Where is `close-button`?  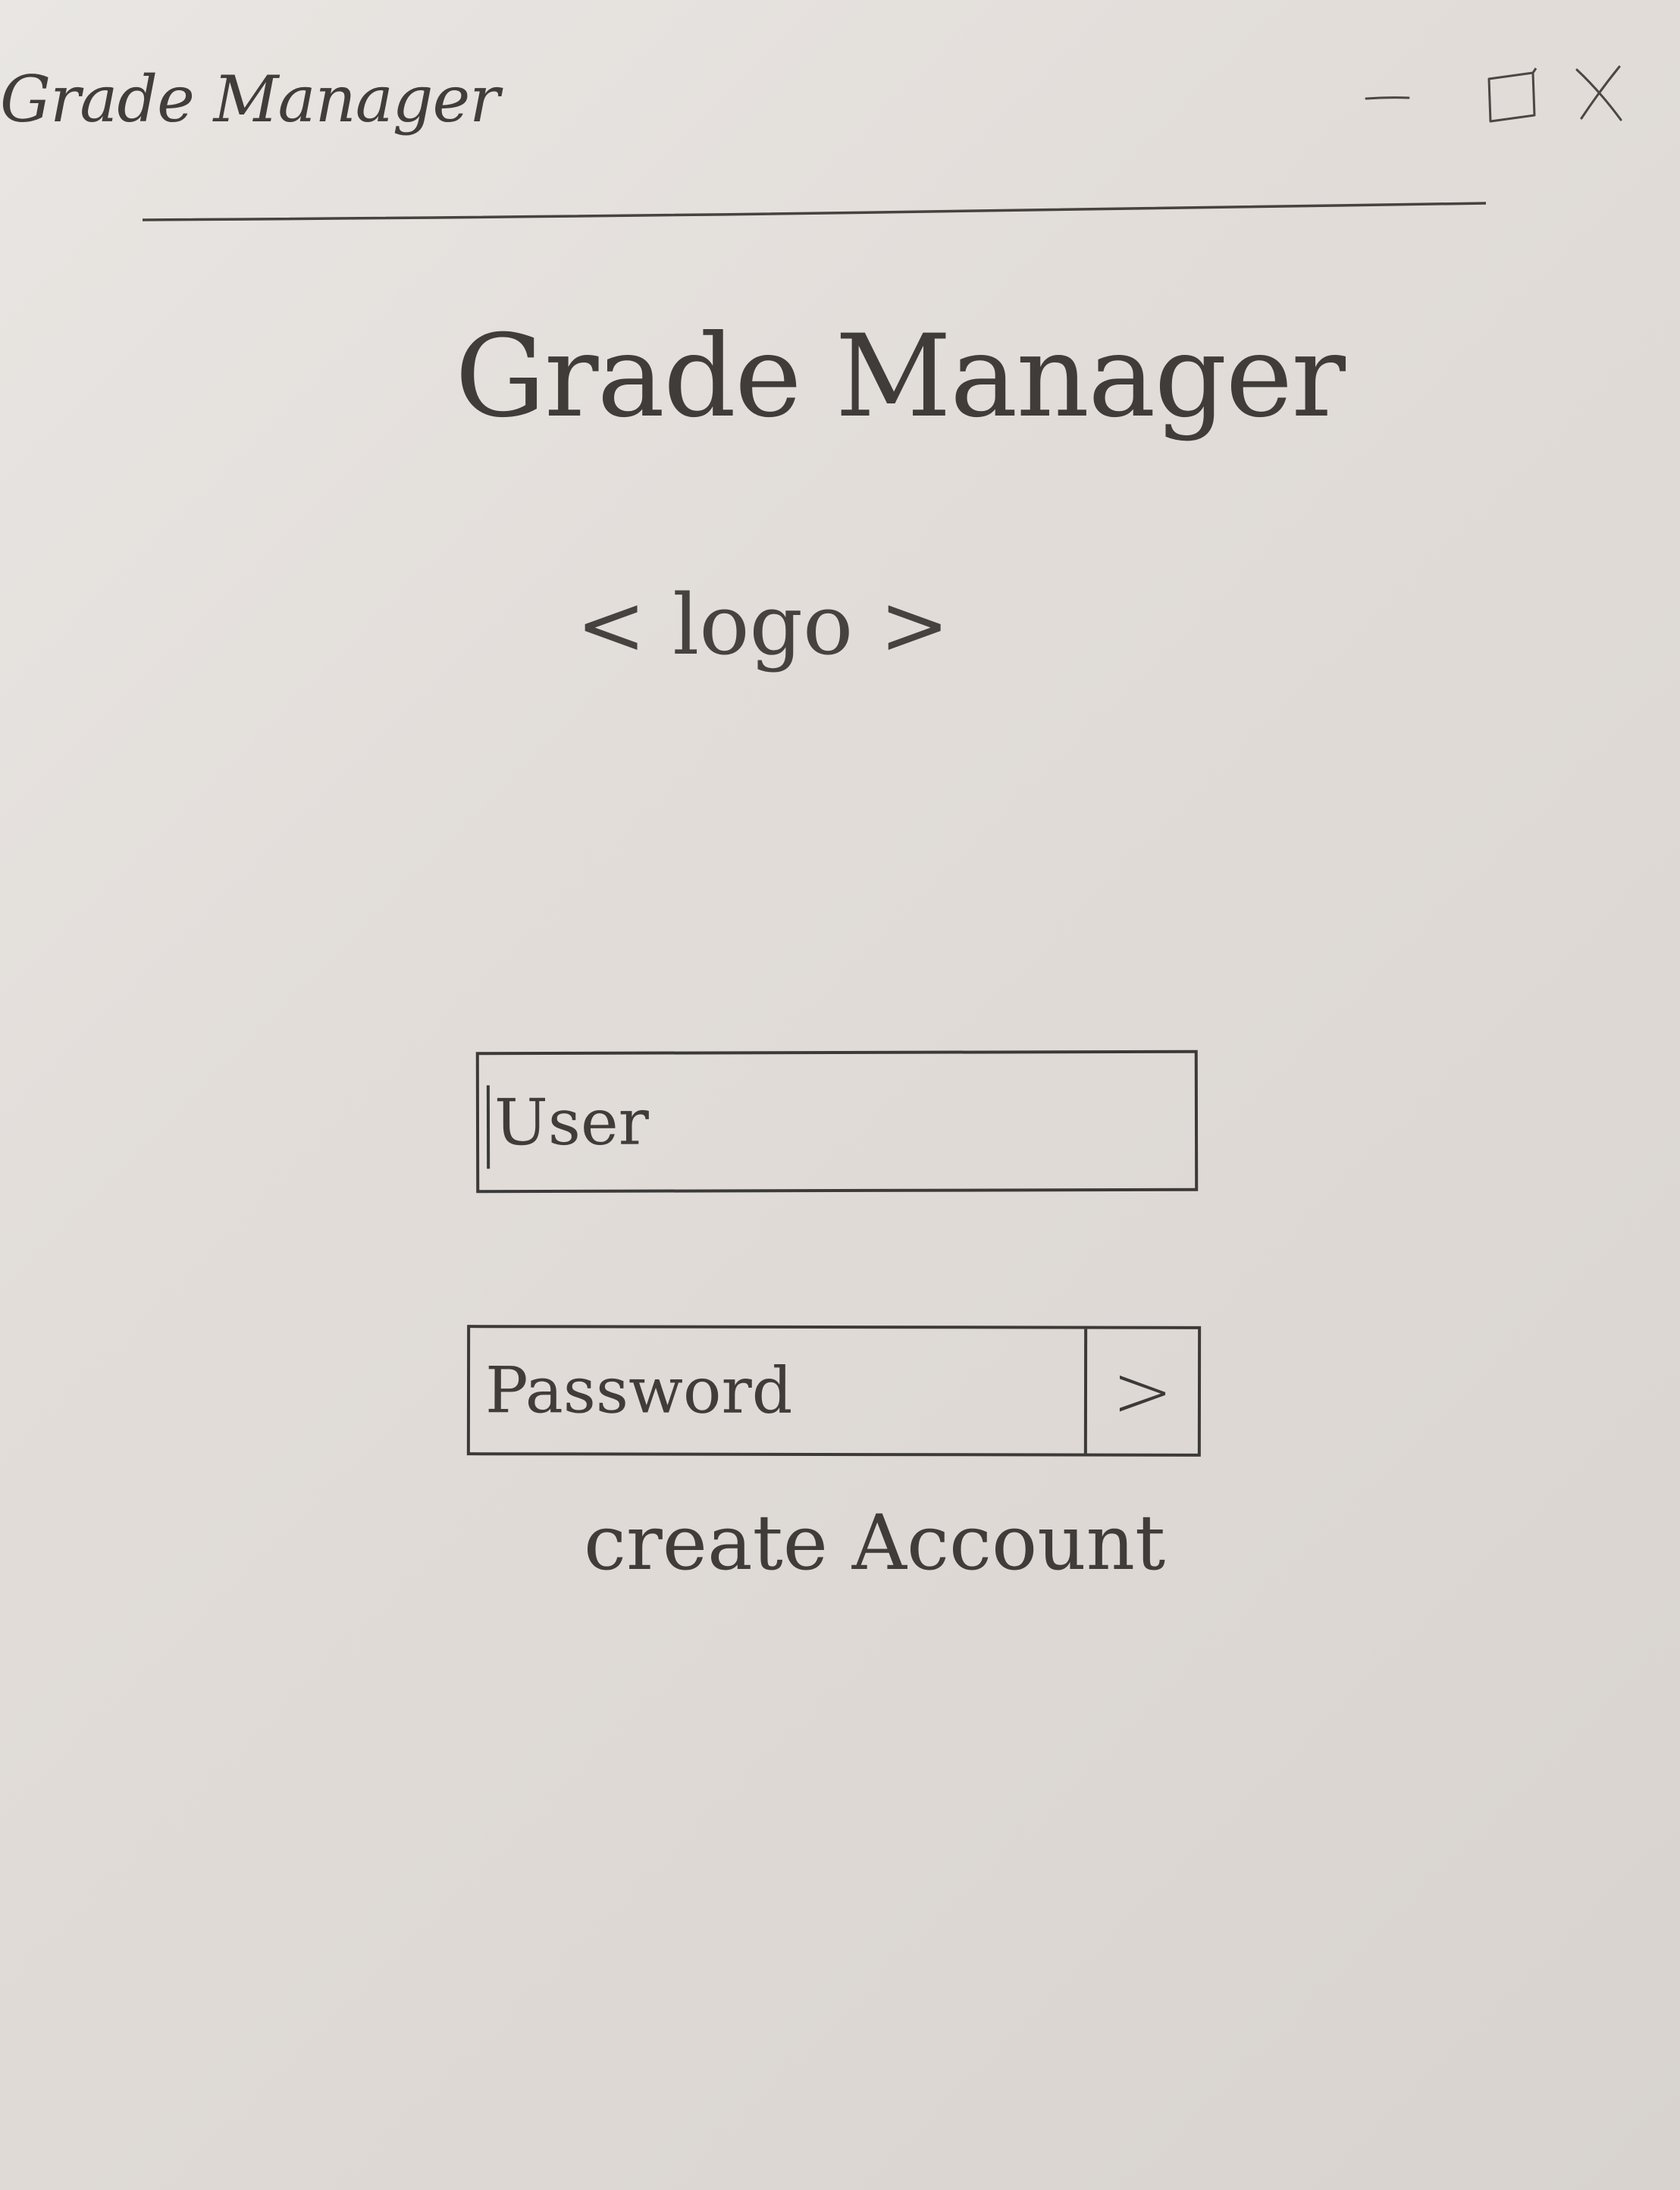
close-button is located at coordinates (1603, 99).